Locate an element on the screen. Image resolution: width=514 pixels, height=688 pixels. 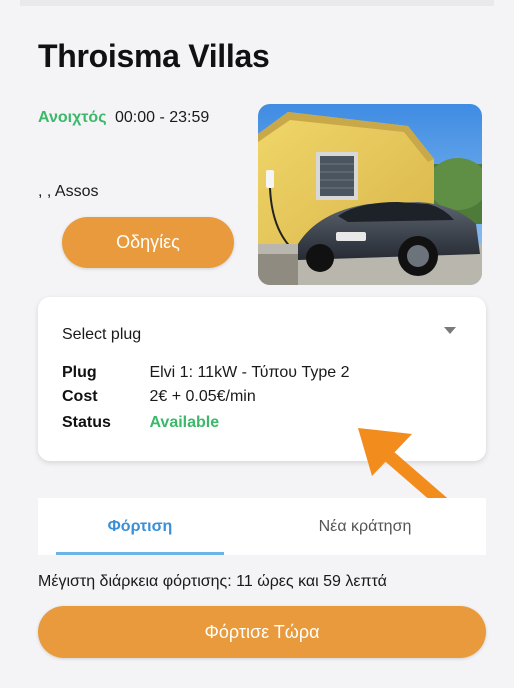
cost-row: Cost 2€ + 0.05€/min is located at coordinates (159, 397).